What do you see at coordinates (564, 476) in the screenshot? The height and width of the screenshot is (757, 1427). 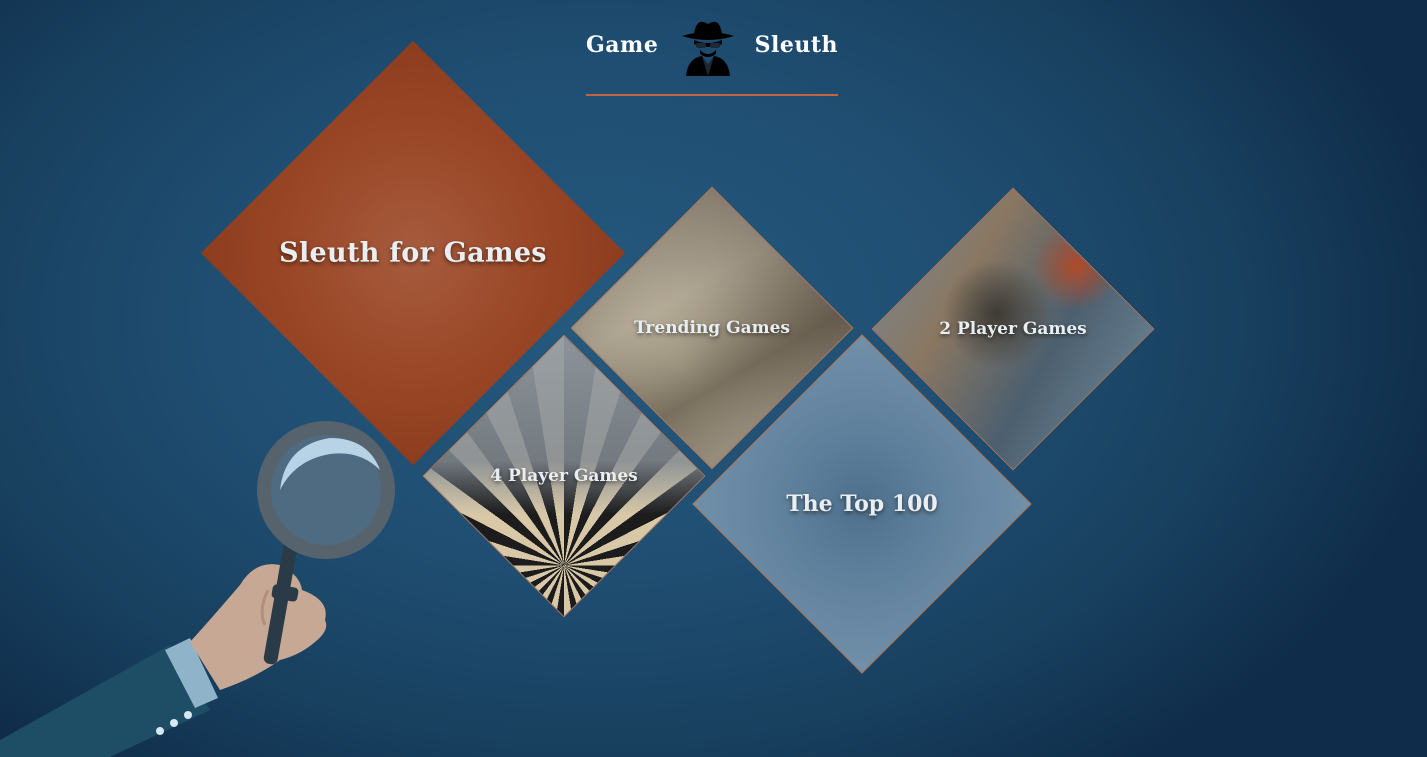 I see `four-player-games-label: 4 Player Games` at bounding box center [564, 476].